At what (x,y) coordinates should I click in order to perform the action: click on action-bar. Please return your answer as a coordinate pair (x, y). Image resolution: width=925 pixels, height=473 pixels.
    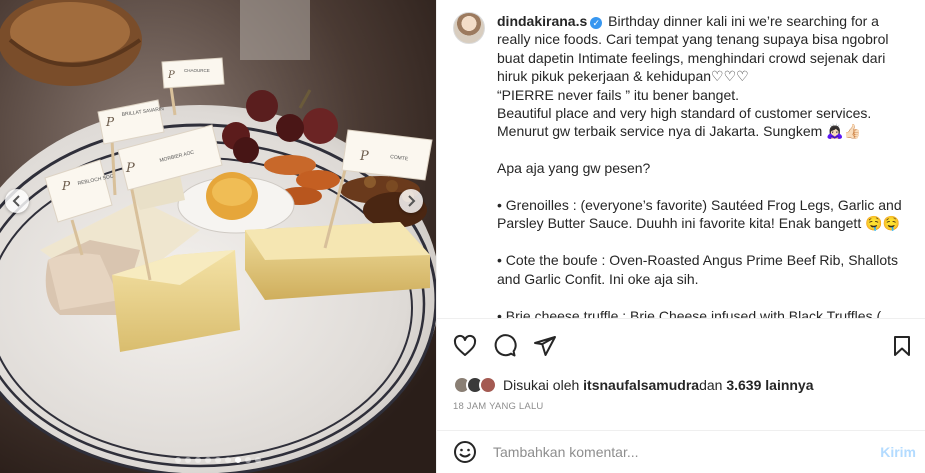
    Looking at the image, I should click on (681, 345).